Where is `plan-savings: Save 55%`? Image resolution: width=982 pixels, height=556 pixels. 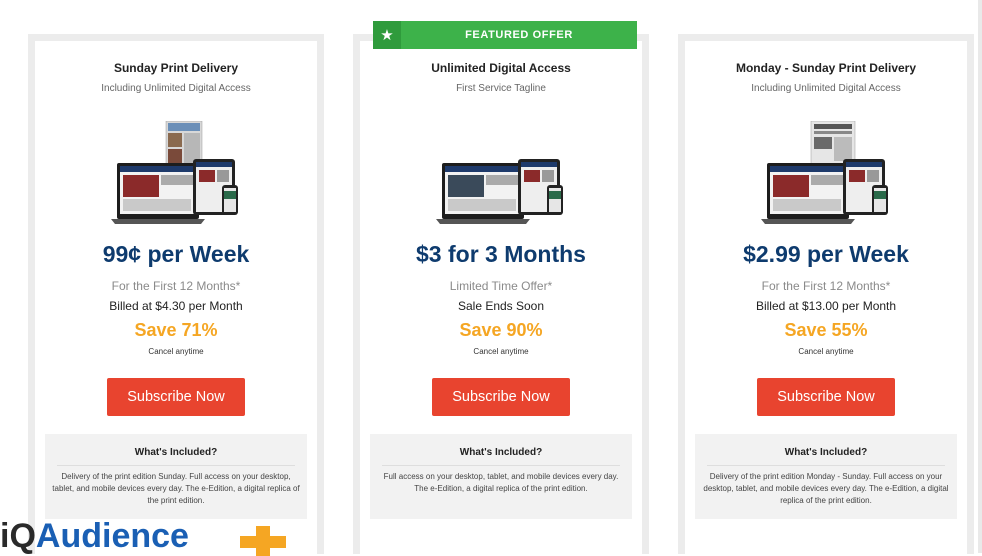 plan-savings: Save 55% is located at coordinates (826, 330).